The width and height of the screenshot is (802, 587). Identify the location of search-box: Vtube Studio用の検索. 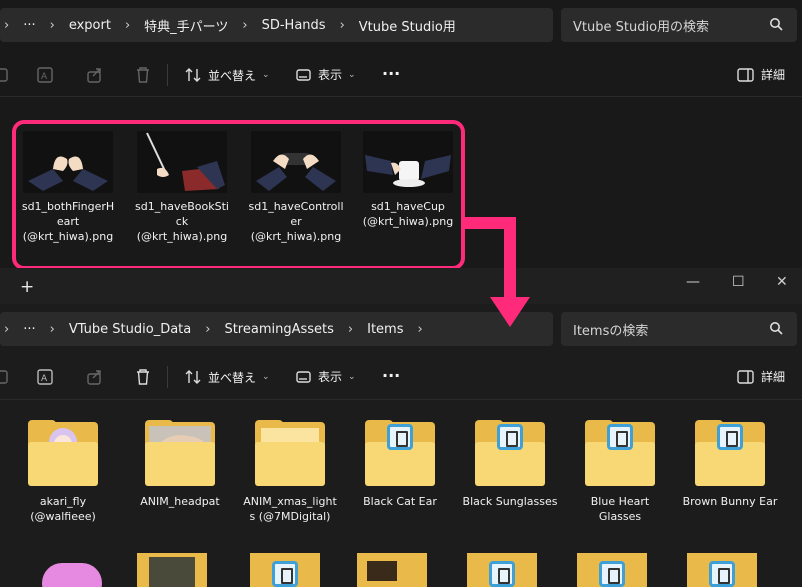
(679, 25).